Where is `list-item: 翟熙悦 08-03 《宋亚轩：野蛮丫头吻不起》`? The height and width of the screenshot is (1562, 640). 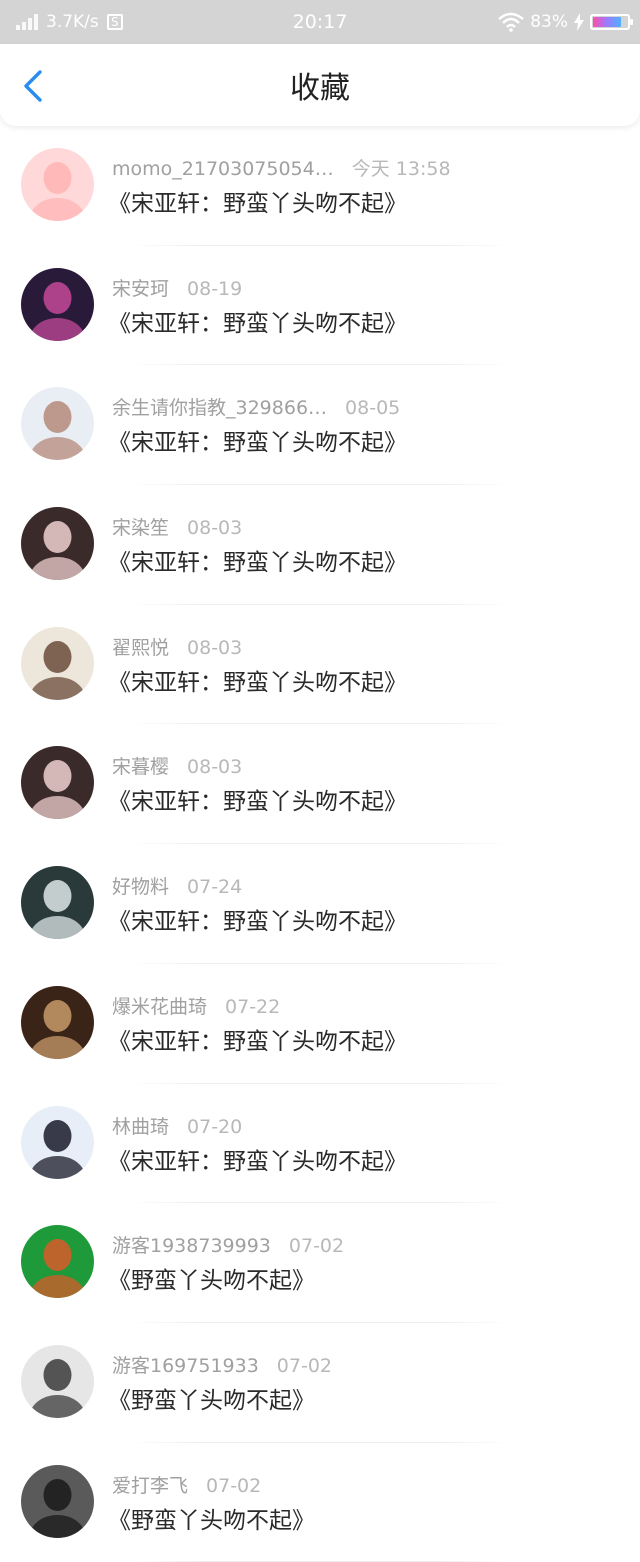 list-item: 翟熙悦 08-03 《宋亚轩：野蛮丫头吻不起》 is located at coordinates (320, 665).